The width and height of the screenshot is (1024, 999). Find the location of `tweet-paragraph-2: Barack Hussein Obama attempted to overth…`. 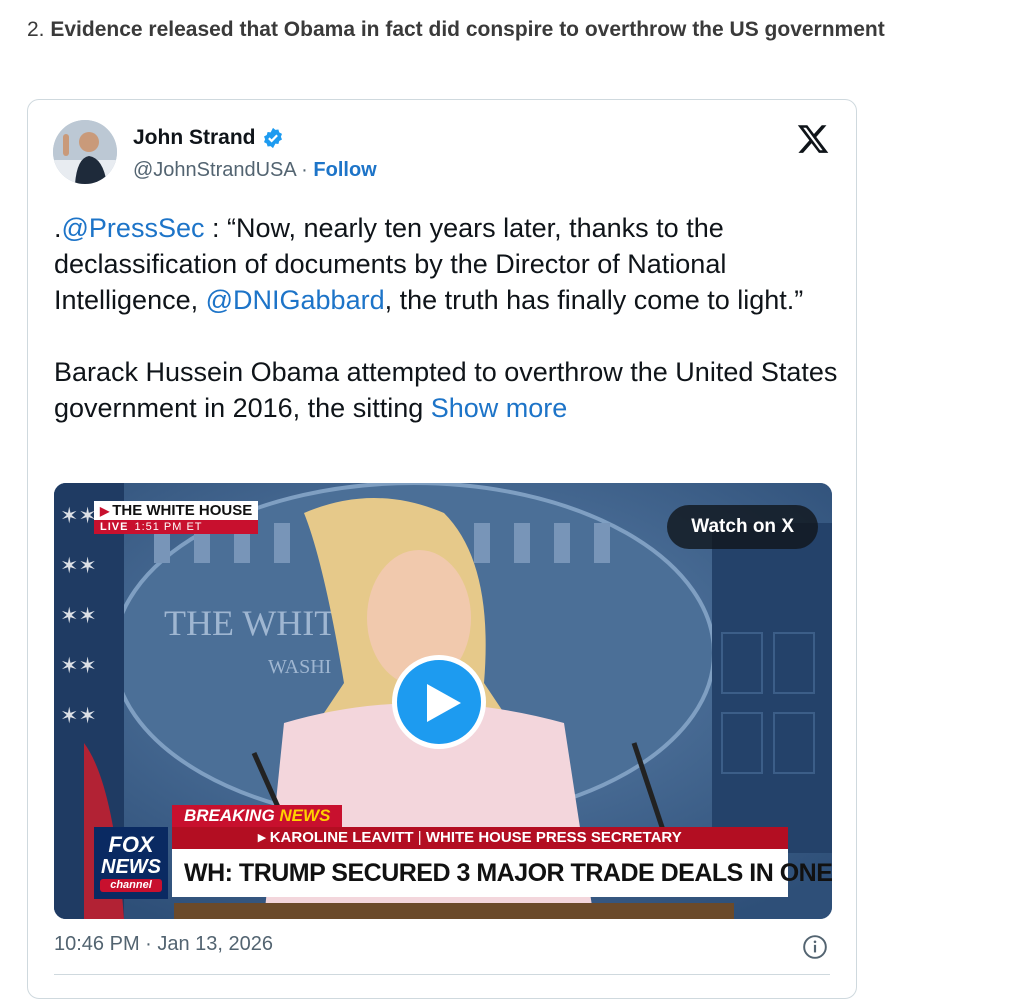

tweet-paragraph-2: Barack Hussein Obama attempted to overth… is located at coordinates (449, 390).